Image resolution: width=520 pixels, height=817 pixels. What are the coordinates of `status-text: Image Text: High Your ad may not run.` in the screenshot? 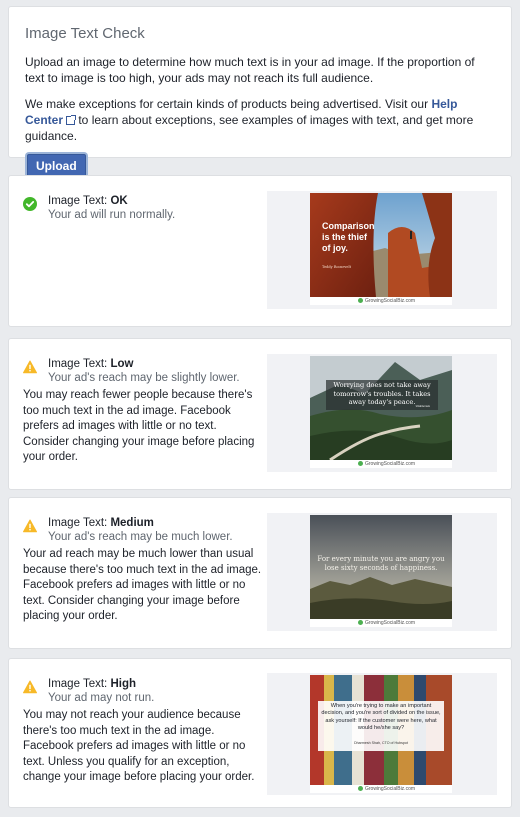 It's located at (157, 691).